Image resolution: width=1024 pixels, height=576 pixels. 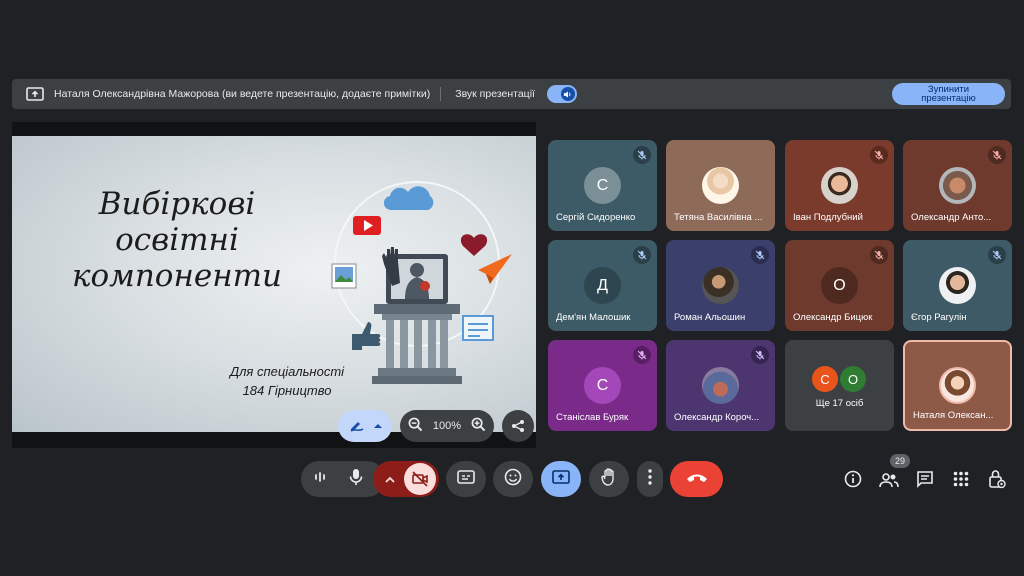 I want to click on more-options-button, so click(x=650, y=479).